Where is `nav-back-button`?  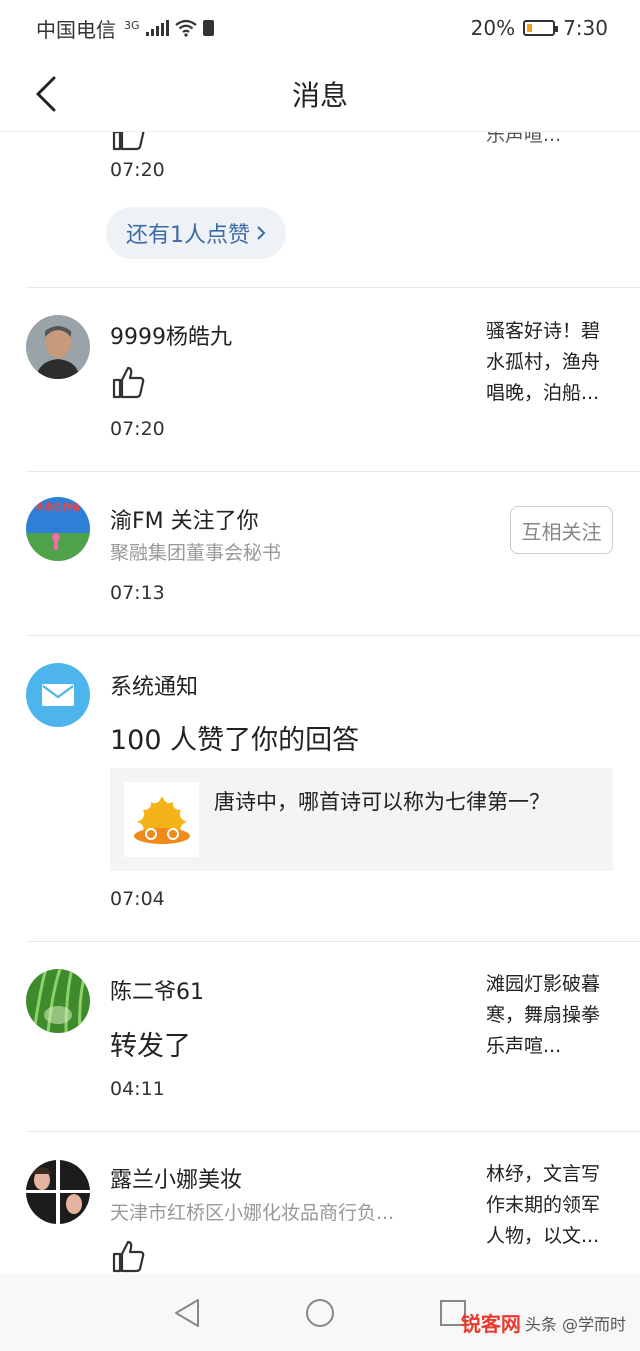 nav-back-button is located at coordinates (187, 1313).